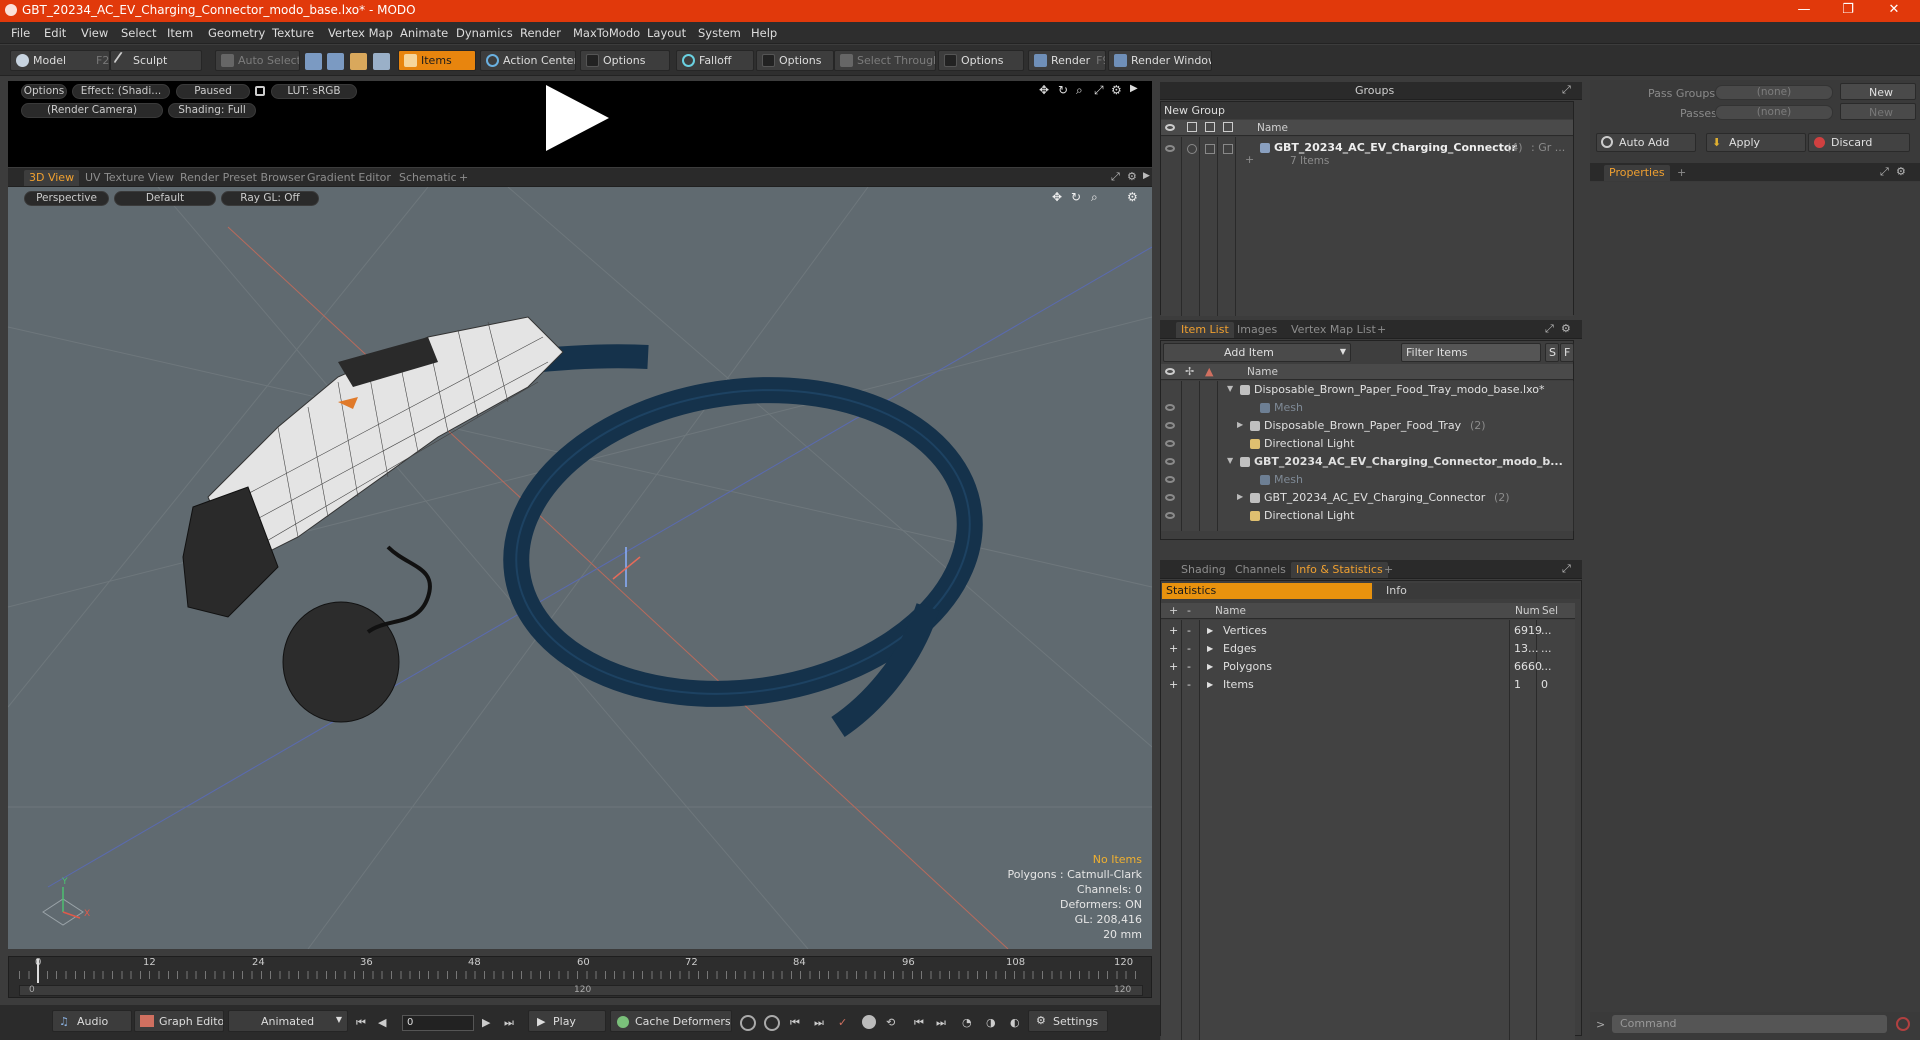 Image resolution: width=1920 pixels, height=1040 pixels. Describe the element at coordinates (1228, 149) in the screenshot. I see `select-toggle-icon` at that location.